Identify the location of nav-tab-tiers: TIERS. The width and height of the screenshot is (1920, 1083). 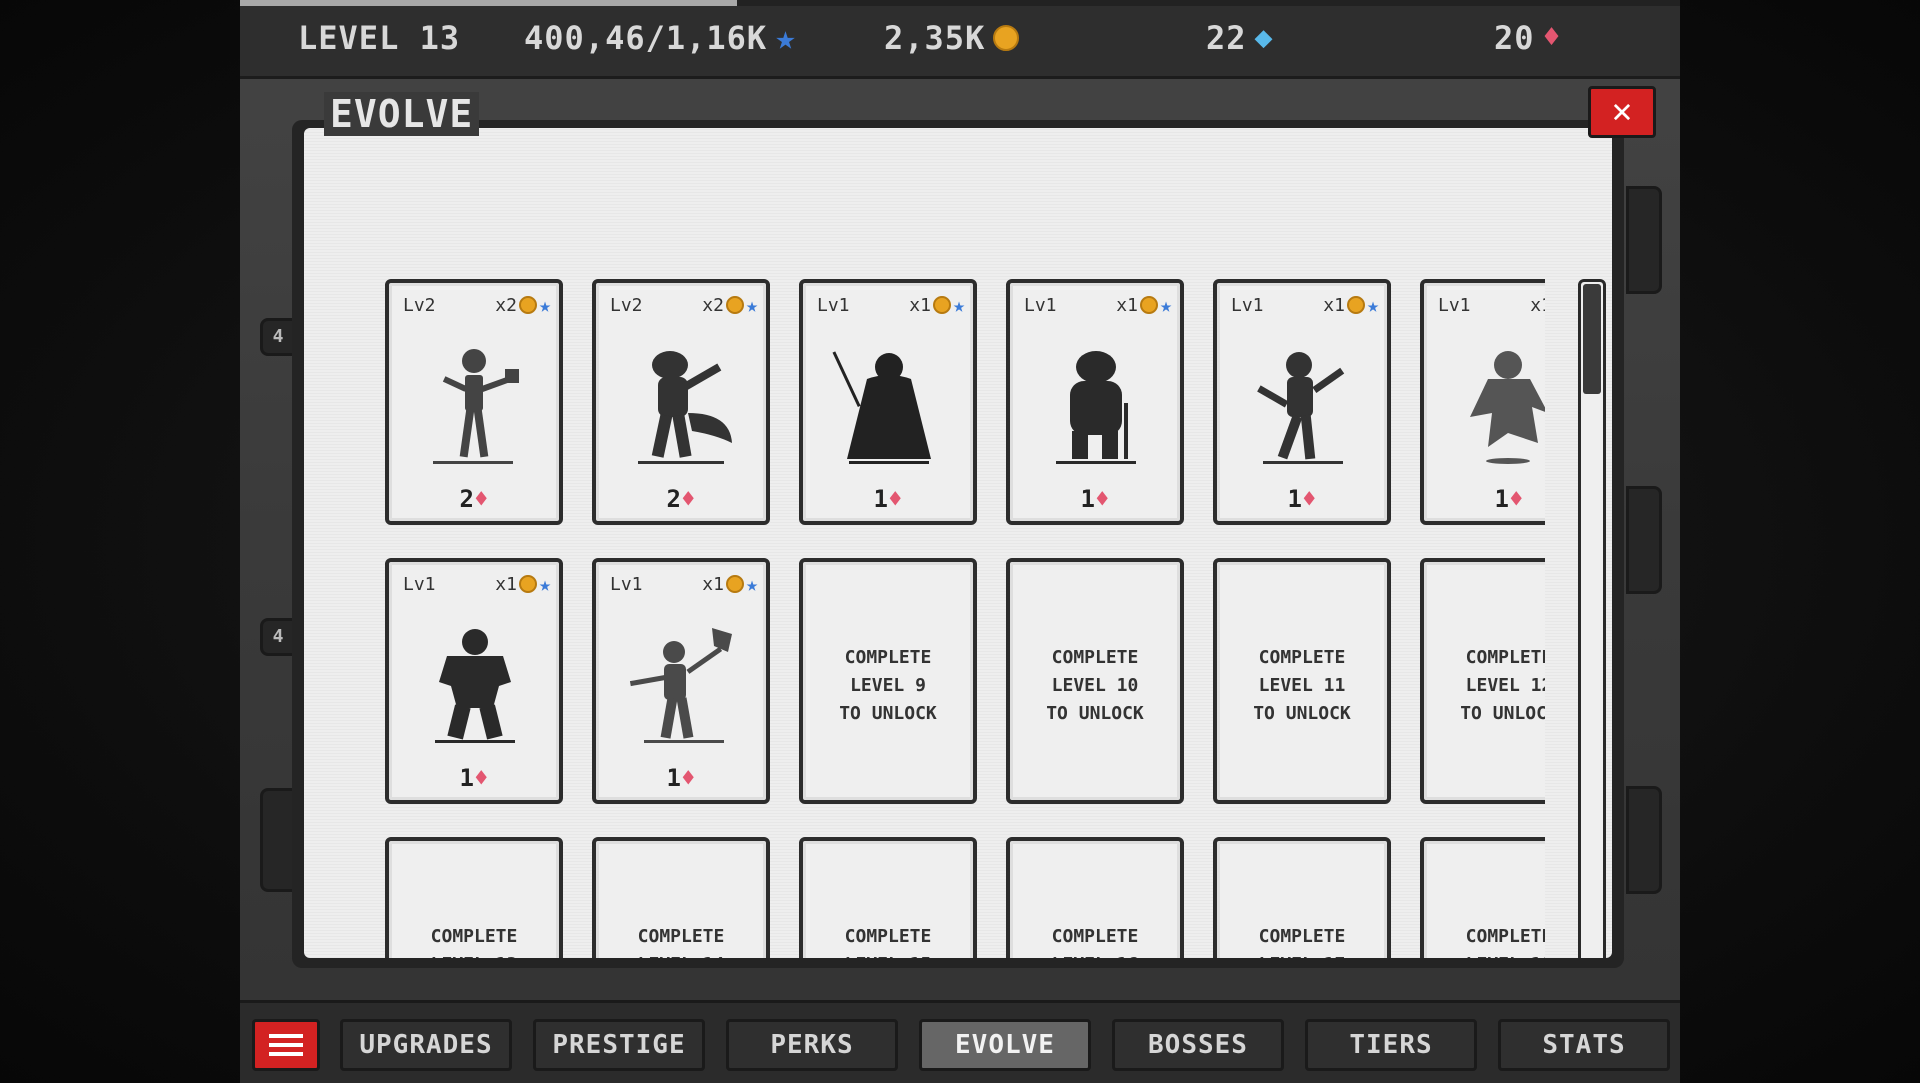
(1391, 1045).